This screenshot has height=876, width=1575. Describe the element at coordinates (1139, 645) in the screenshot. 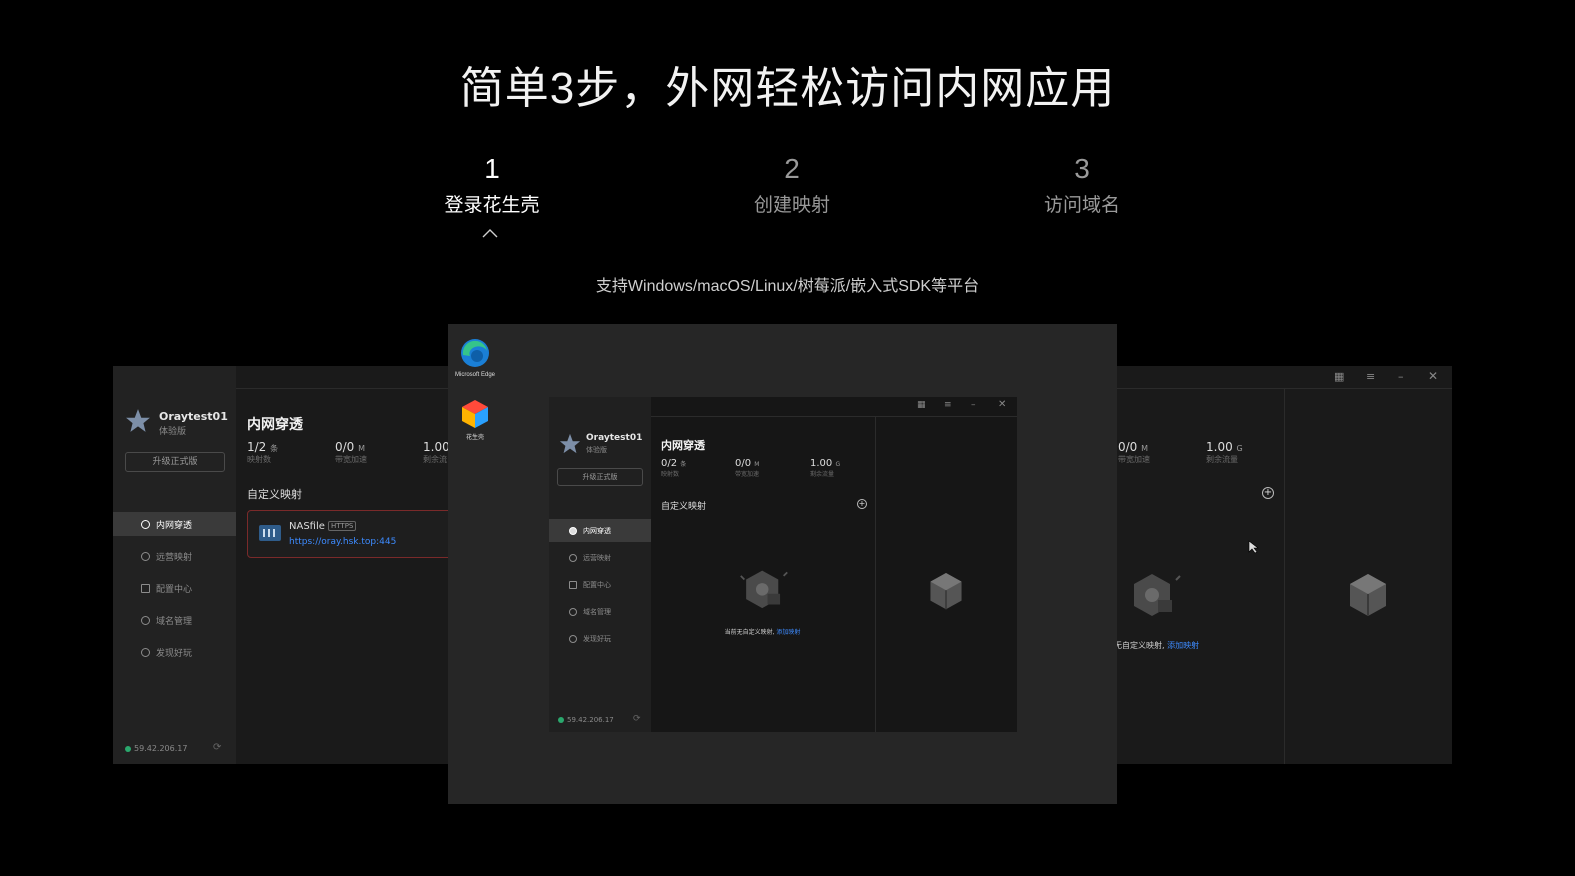

I see `empty-message: 无自定义映射,` at that location.